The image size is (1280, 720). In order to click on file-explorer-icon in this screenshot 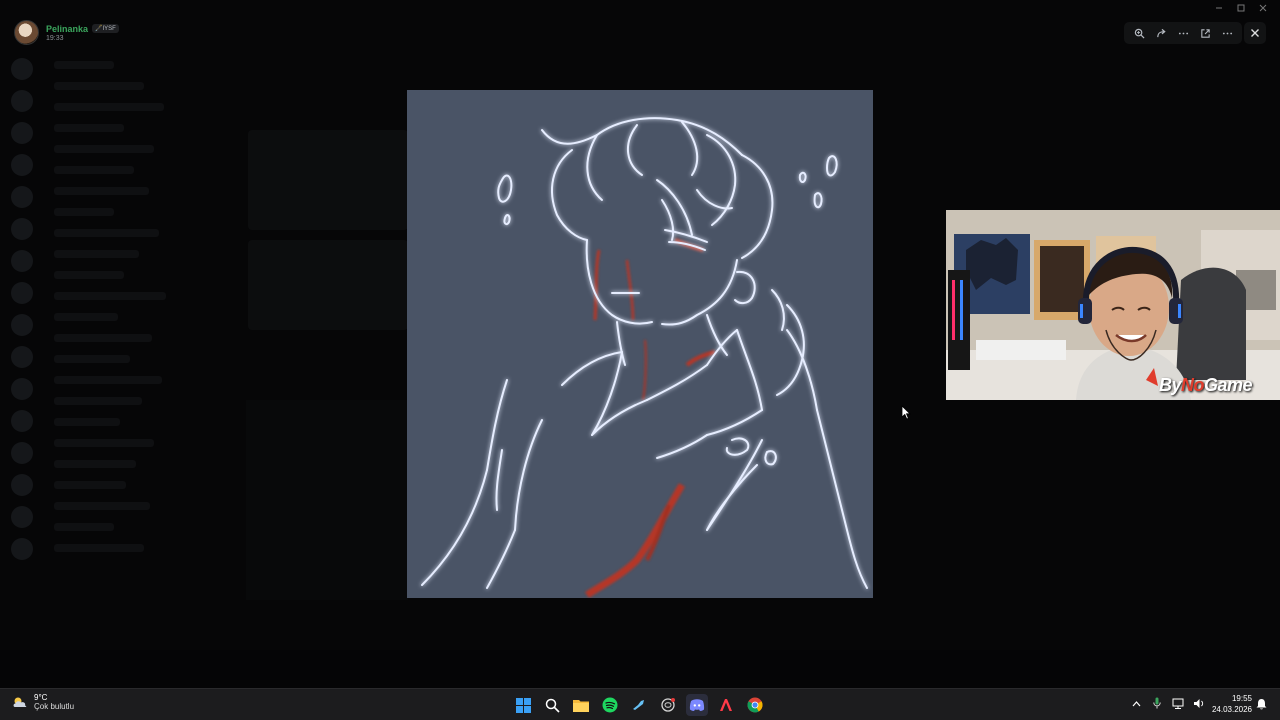, I will do `click(581, 705)`.